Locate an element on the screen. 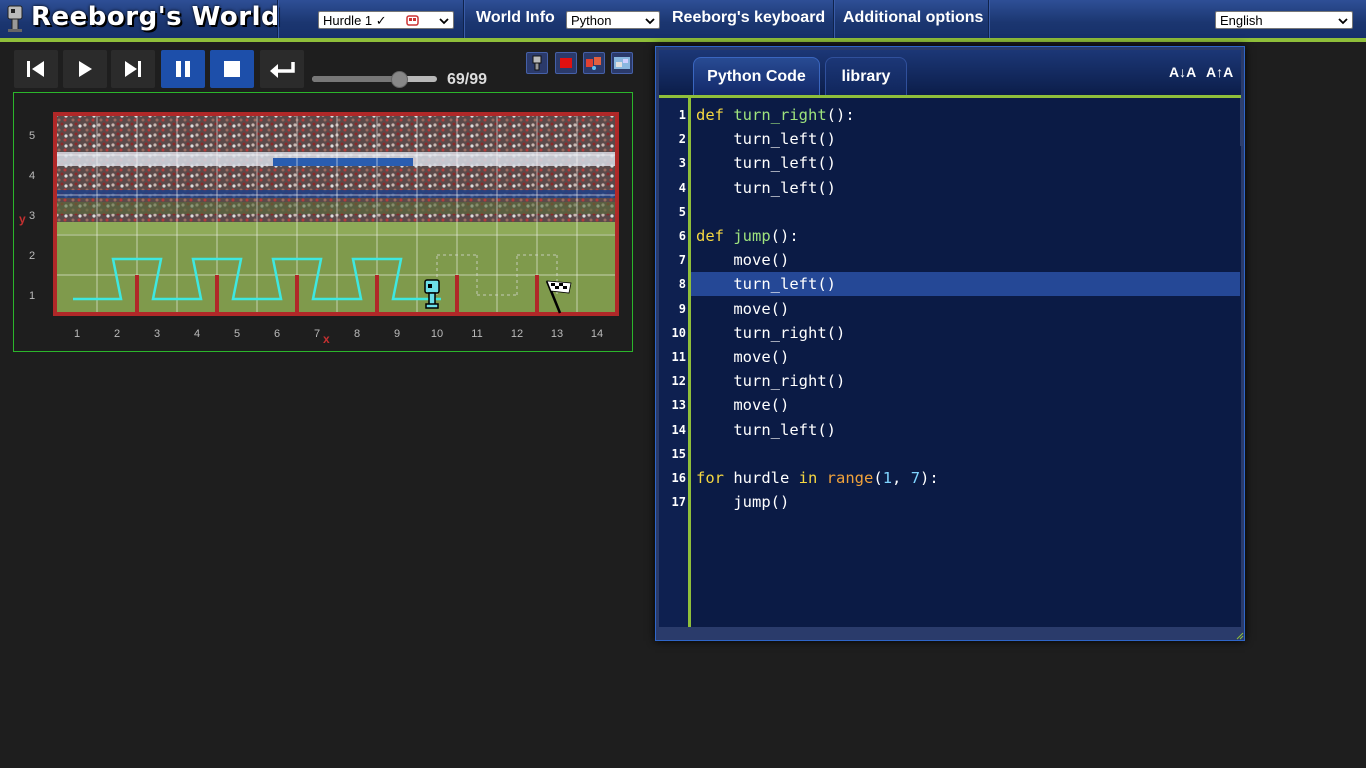  run-button is located at coordinates (85, 69).